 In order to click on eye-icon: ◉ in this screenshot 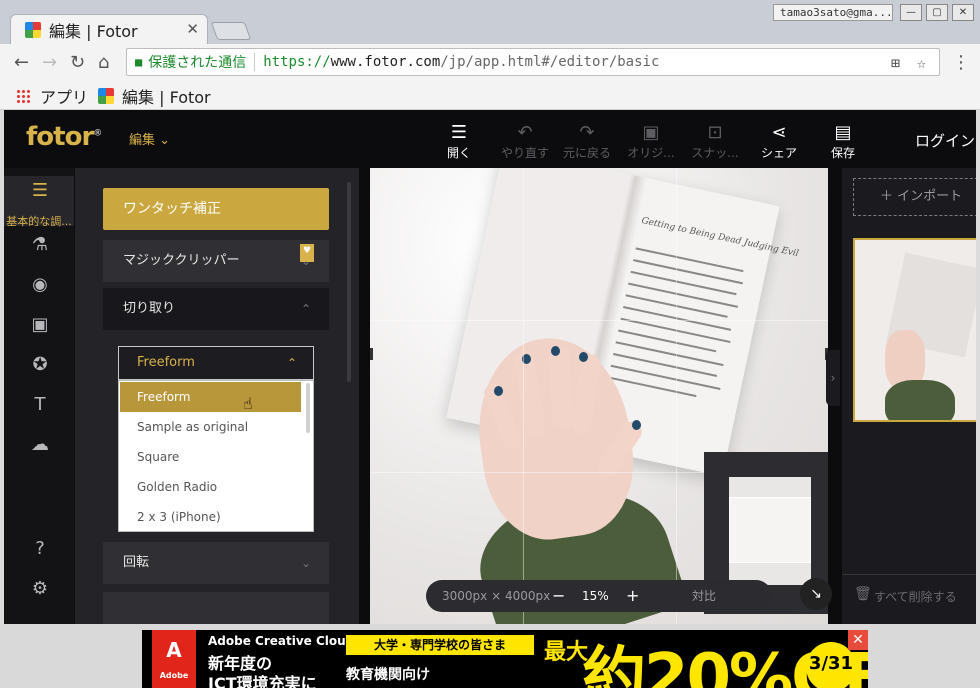, I will do `click(40, 284)`.